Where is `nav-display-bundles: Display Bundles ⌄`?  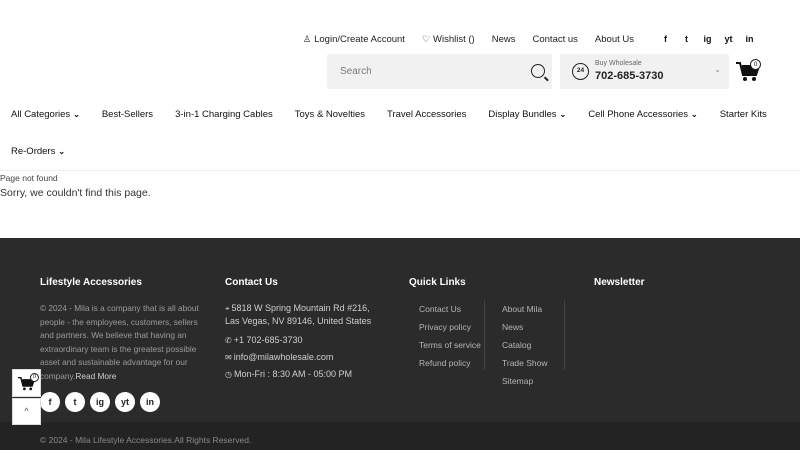
nav-display-bundles: Display Bundles ⌄ is located at coordinates (527, 114).